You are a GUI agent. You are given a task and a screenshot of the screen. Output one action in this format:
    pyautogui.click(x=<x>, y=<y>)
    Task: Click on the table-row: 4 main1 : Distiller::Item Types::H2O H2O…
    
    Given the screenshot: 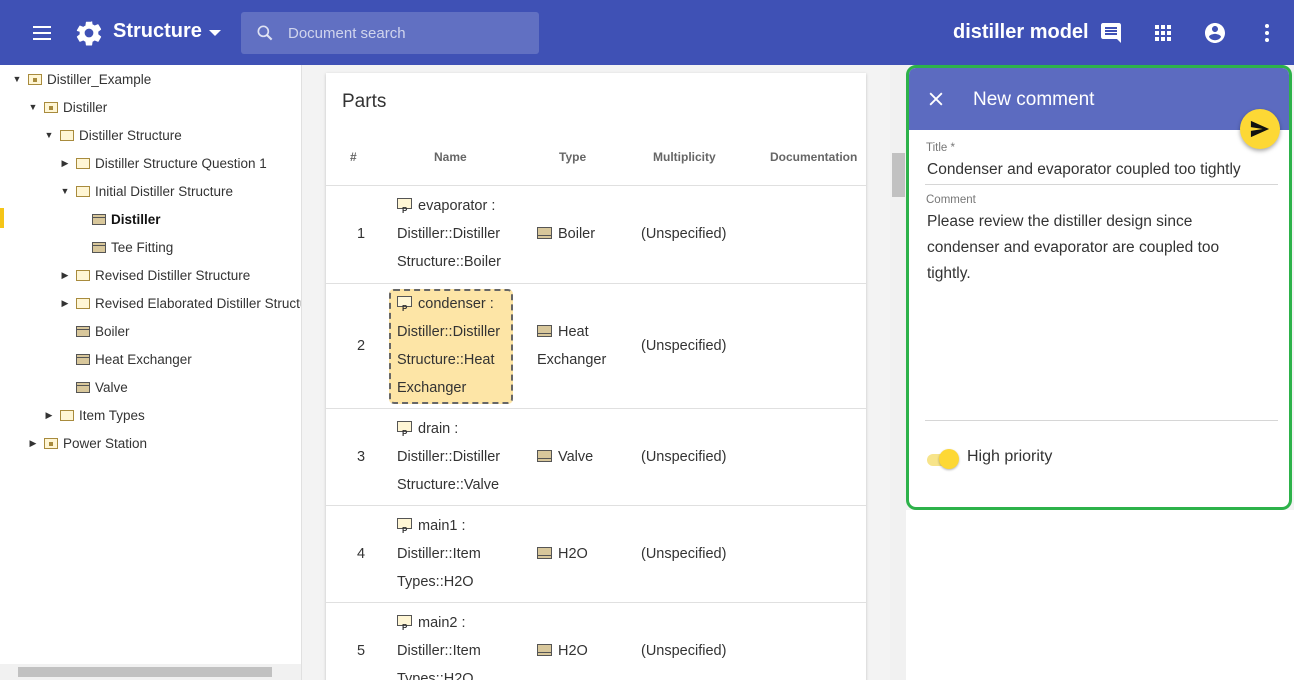 What is the action you would take?
    pyautogui.click(x=596, y=553)
    